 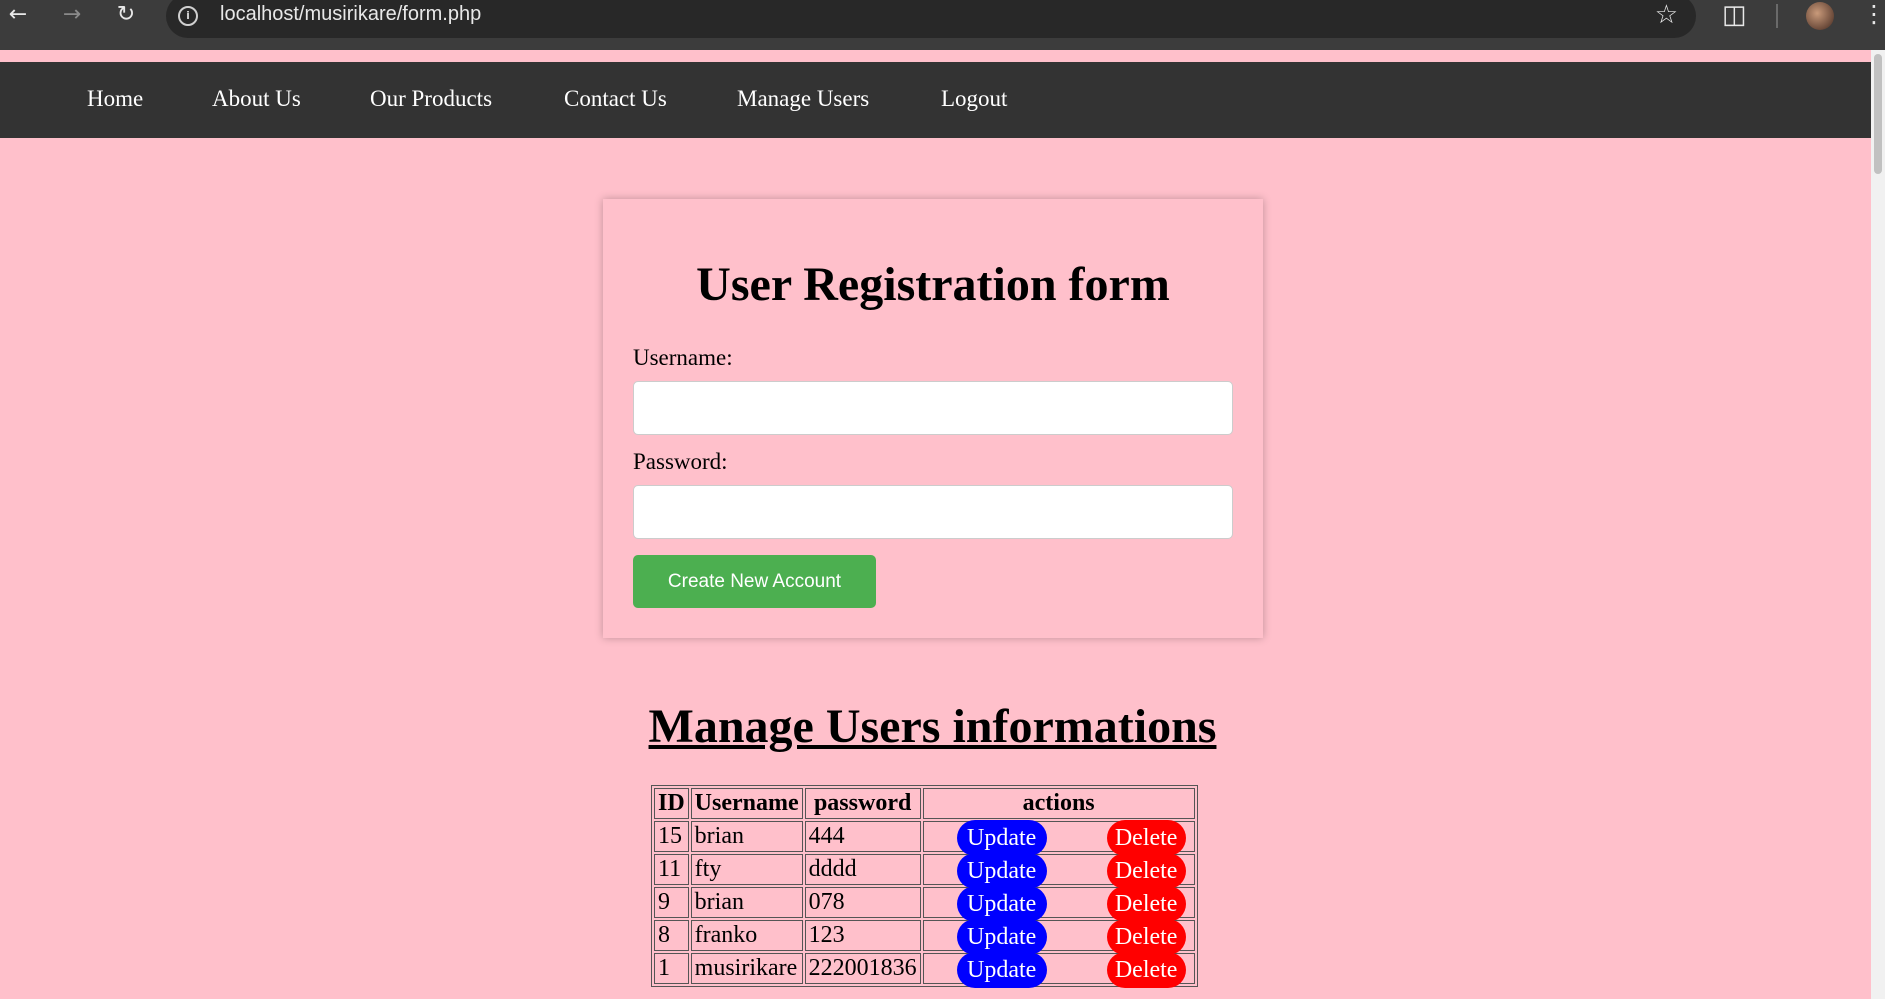 What do you see at coordinates (754, 581) in the screenshot?
I see `create-account-button: Create New Account` at bounding box center [754, 581].